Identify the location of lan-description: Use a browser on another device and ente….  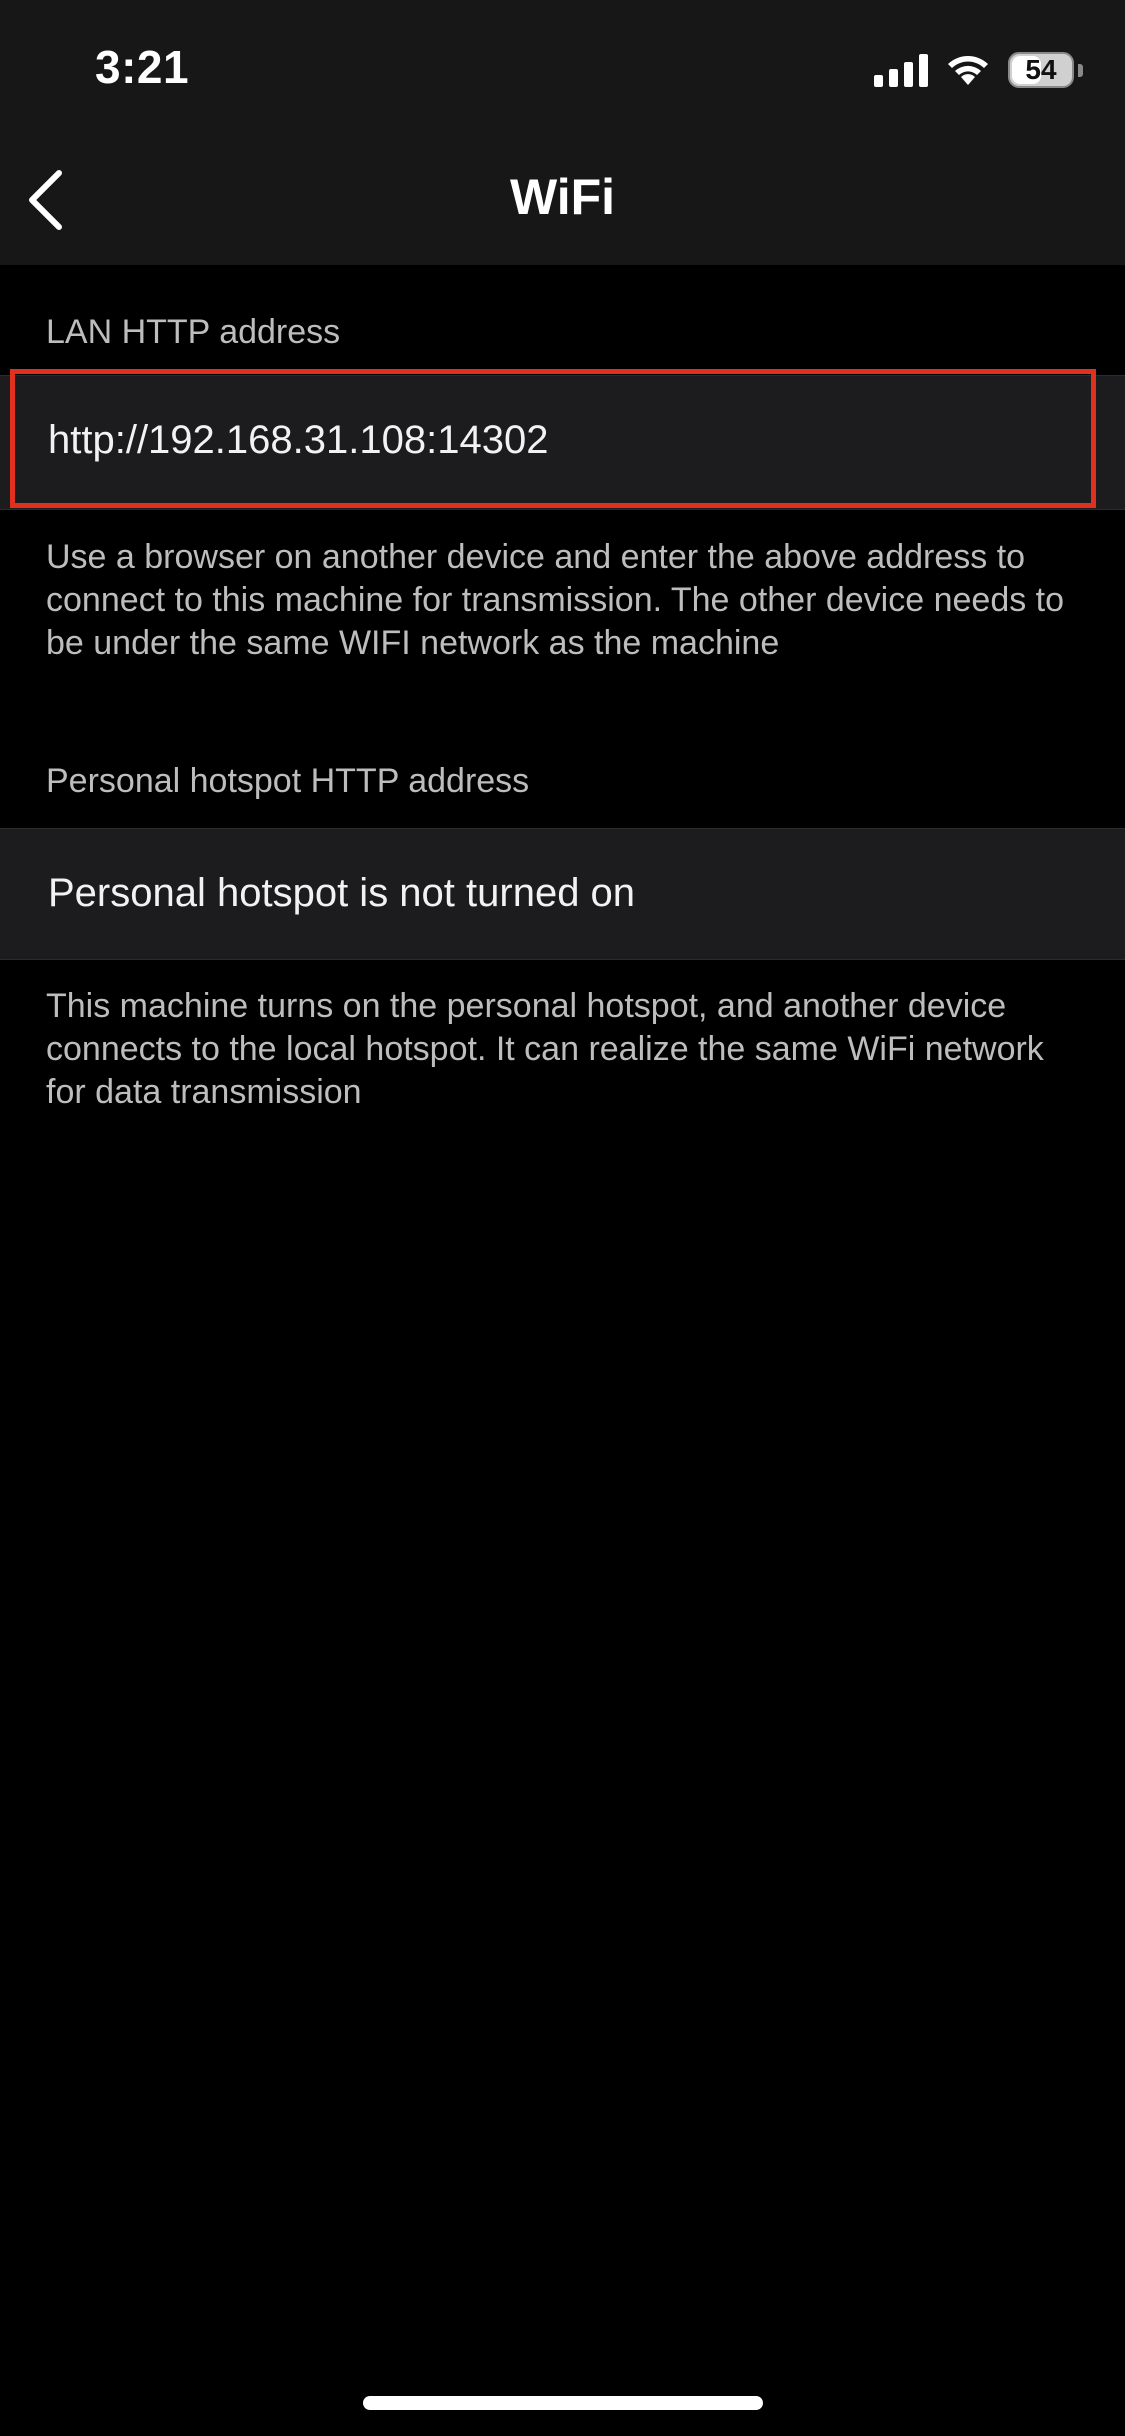
(555, 600).